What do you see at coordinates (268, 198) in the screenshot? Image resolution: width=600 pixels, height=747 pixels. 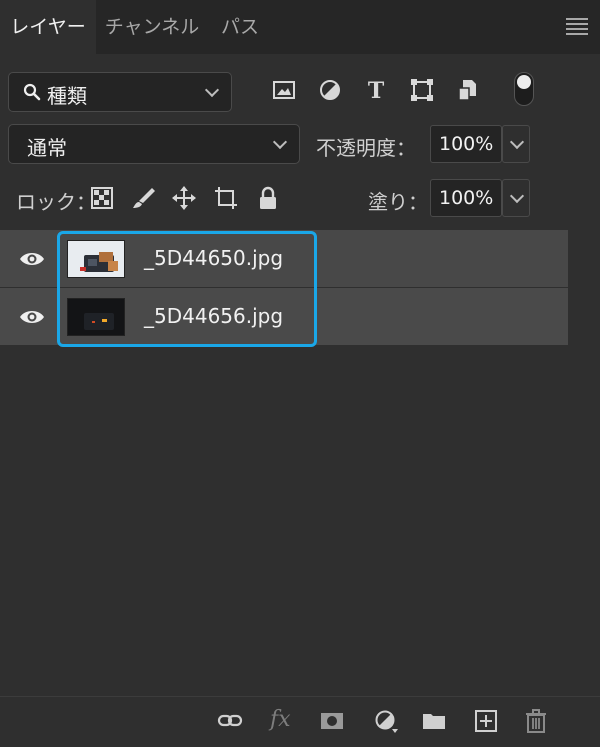 I see `lock-all-icon` at bounding box center [268, 198].